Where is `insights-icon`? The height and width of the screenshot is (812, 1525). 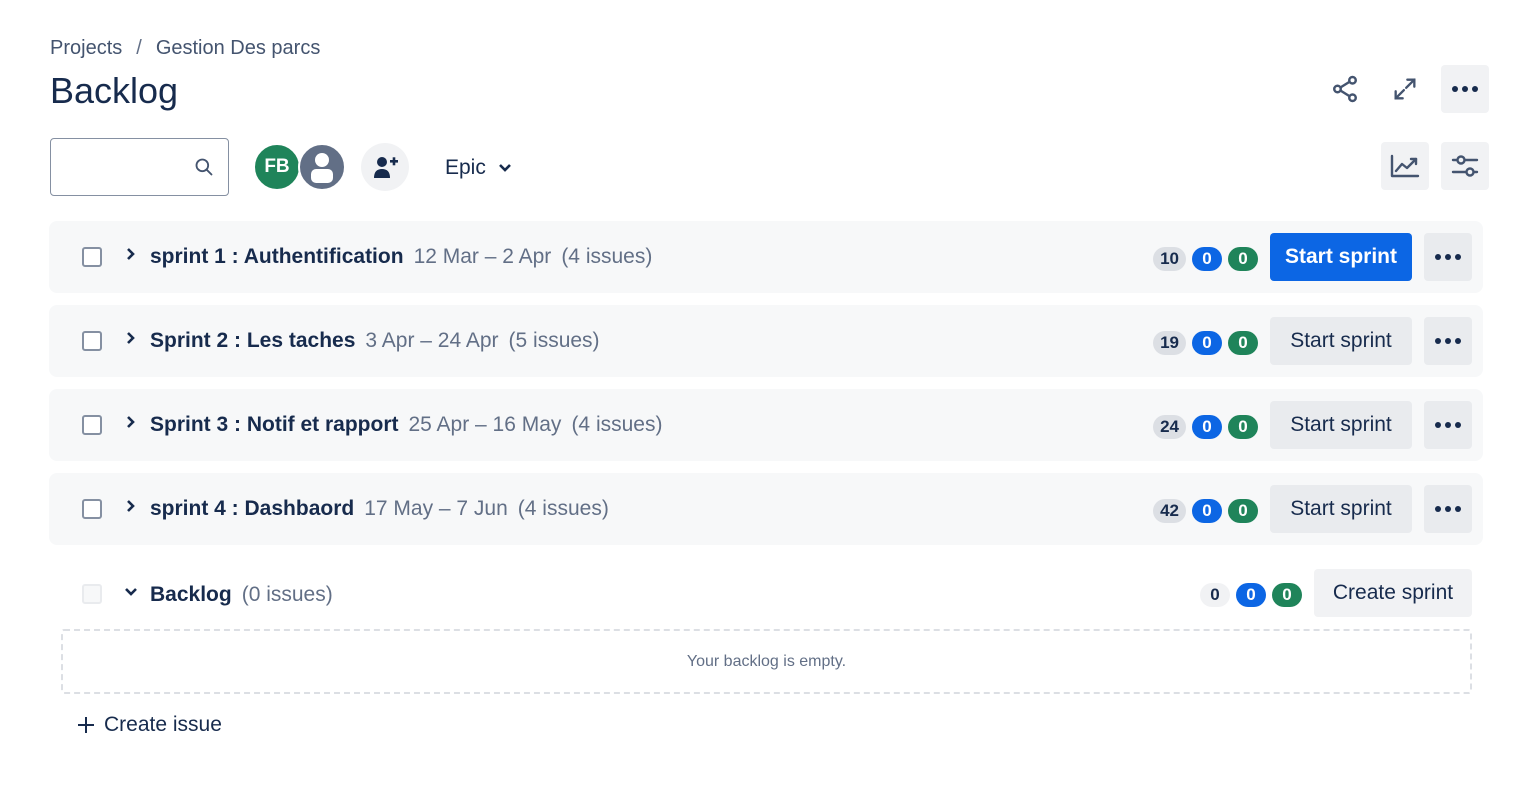 insights-icon is located at coordinates (1405, 166).